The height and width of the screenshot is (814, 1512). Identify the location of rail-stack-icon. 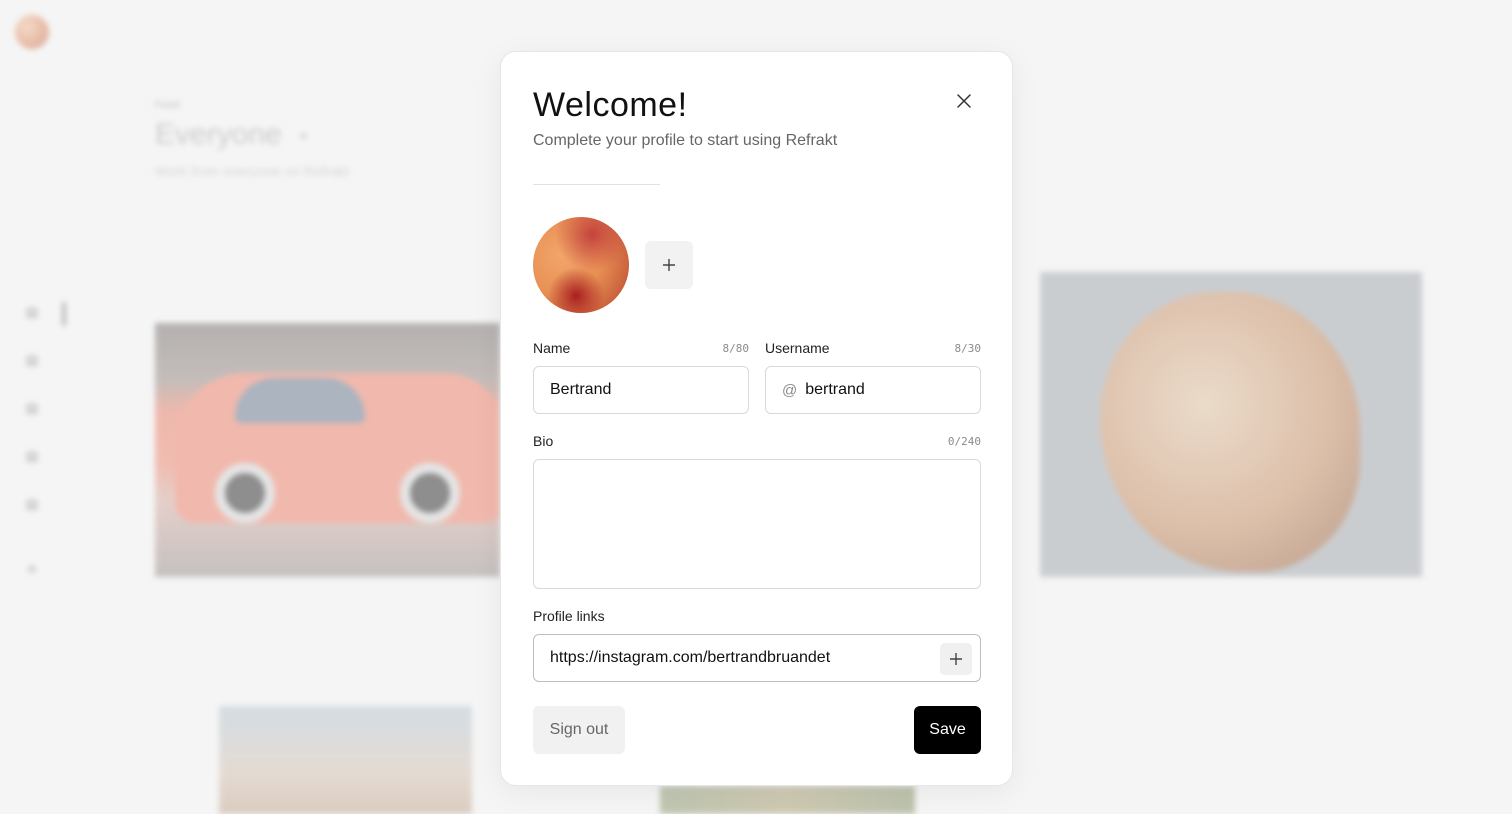
(32, 505).